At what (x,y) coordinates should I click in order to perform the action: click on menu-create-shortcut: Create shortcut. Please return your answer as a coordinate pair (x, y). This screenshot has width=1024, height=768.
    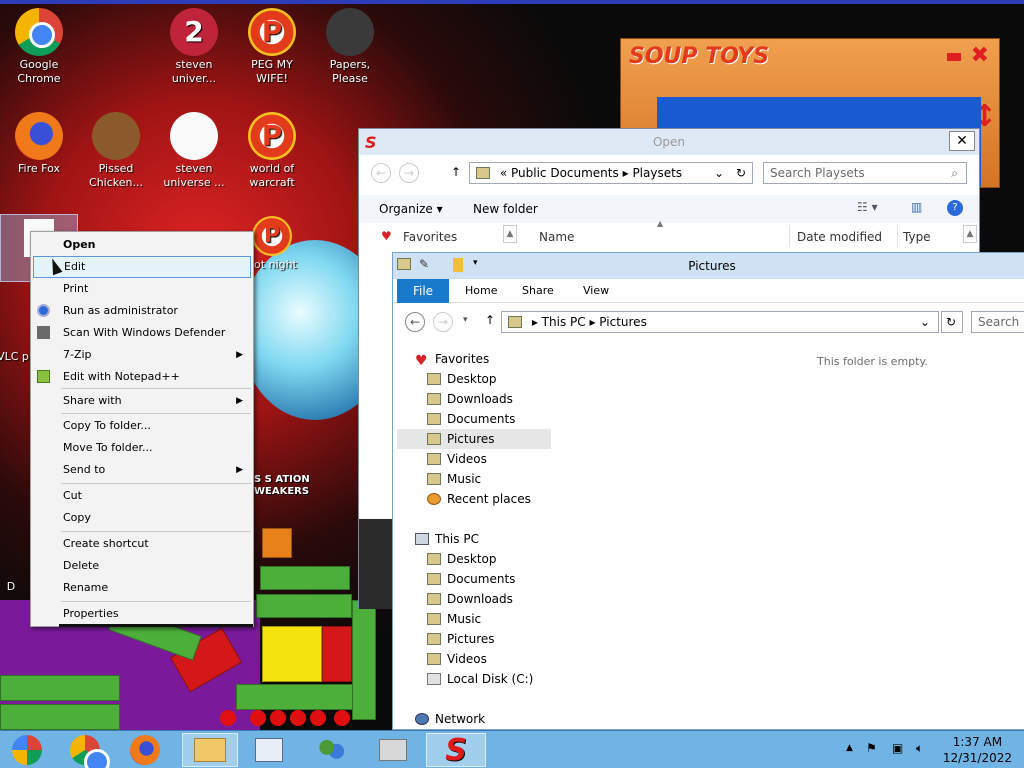
    Looking at the image, I should click on (142, 544).